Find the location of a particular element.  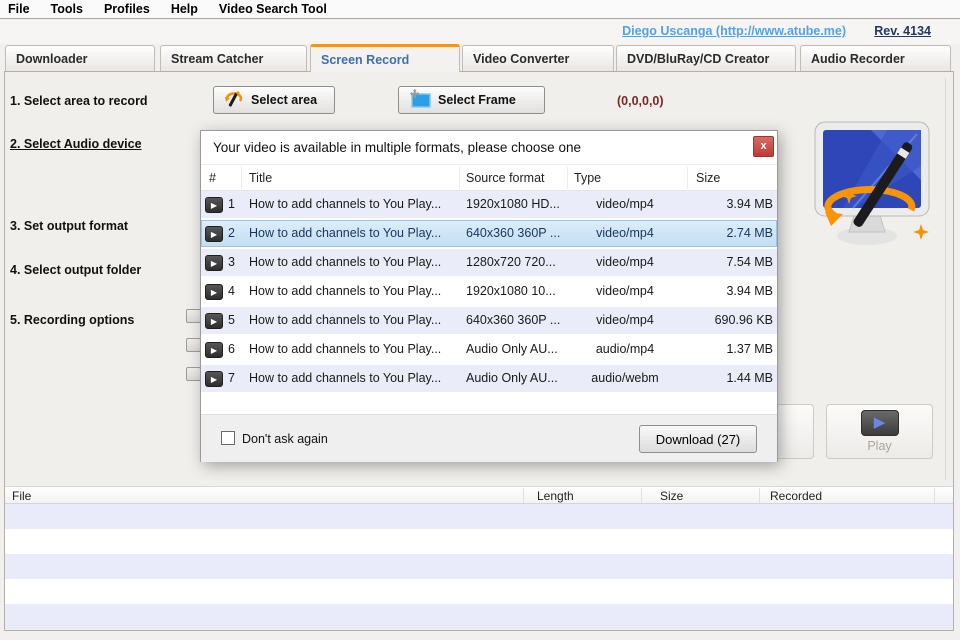

step-recording-options: 5. Recording options is located at coordinates (72, 320).